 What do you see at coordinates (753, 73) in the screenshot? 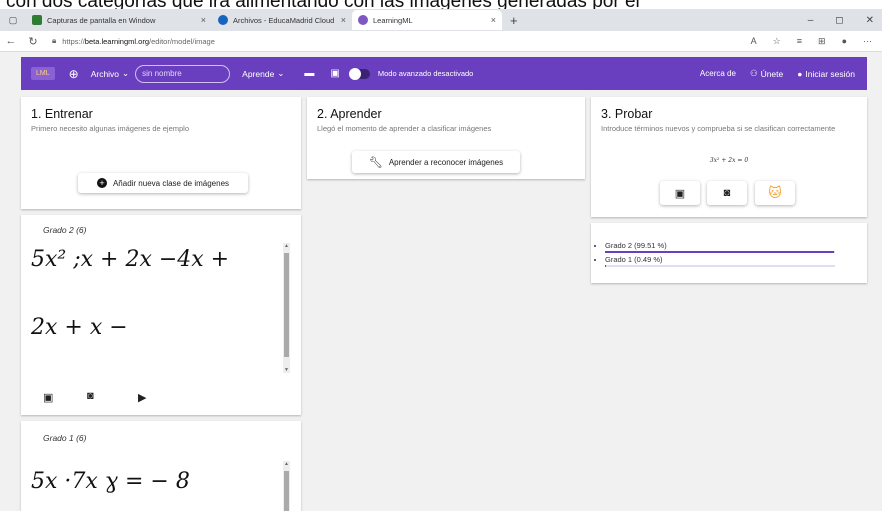
I see `people-icon: ⚇` at bounding box center [753, 73].